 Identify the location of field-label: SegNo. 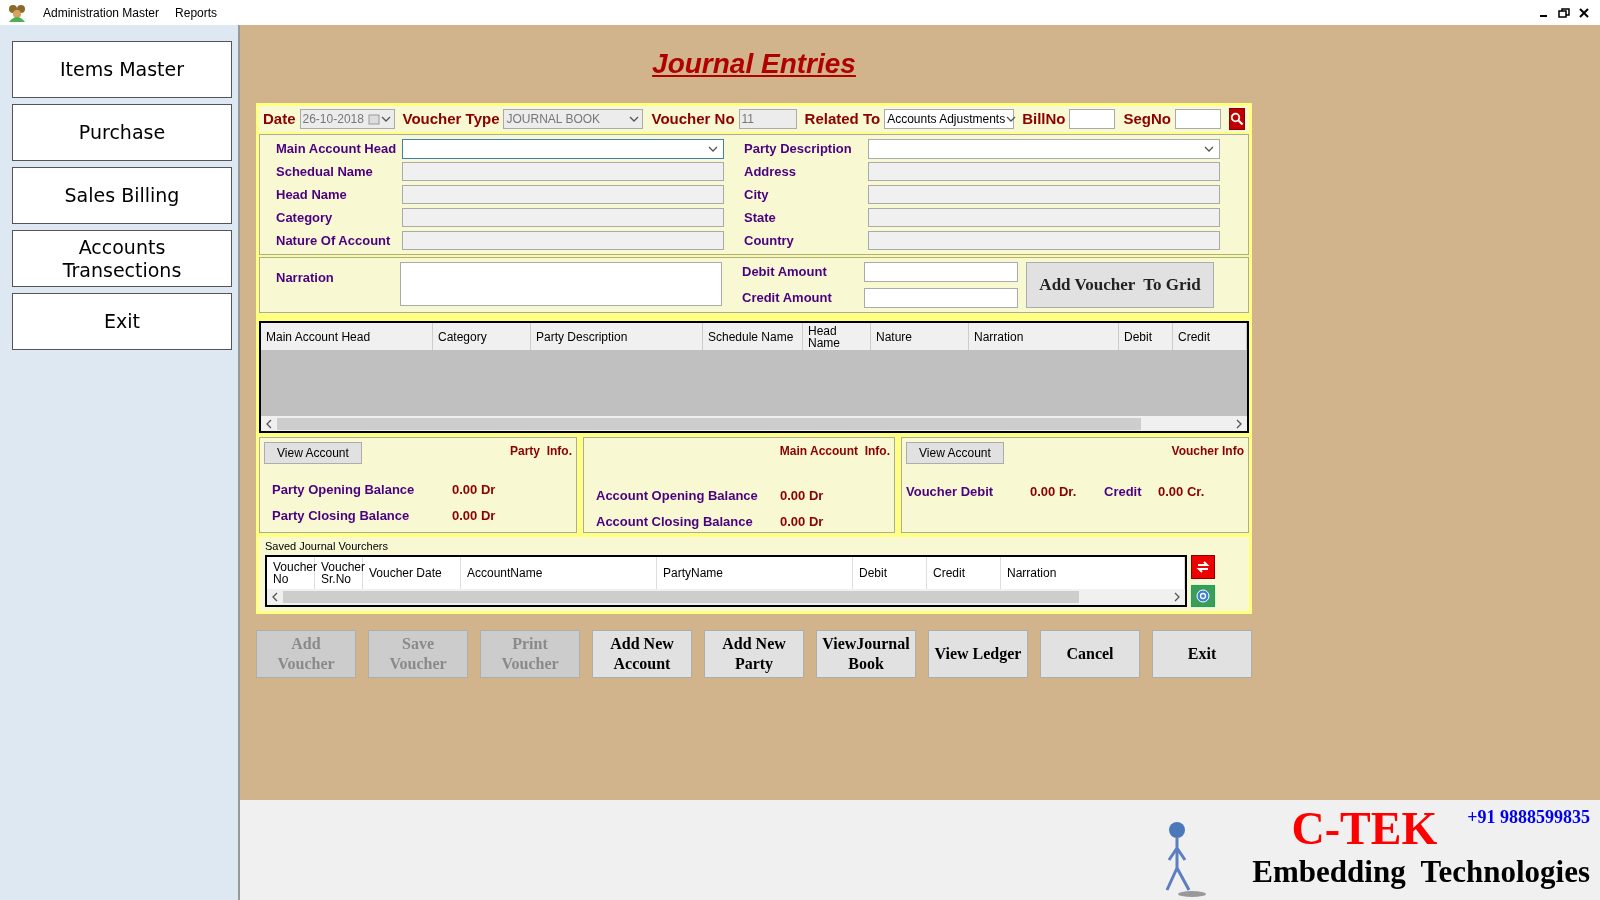
(1147, 118).